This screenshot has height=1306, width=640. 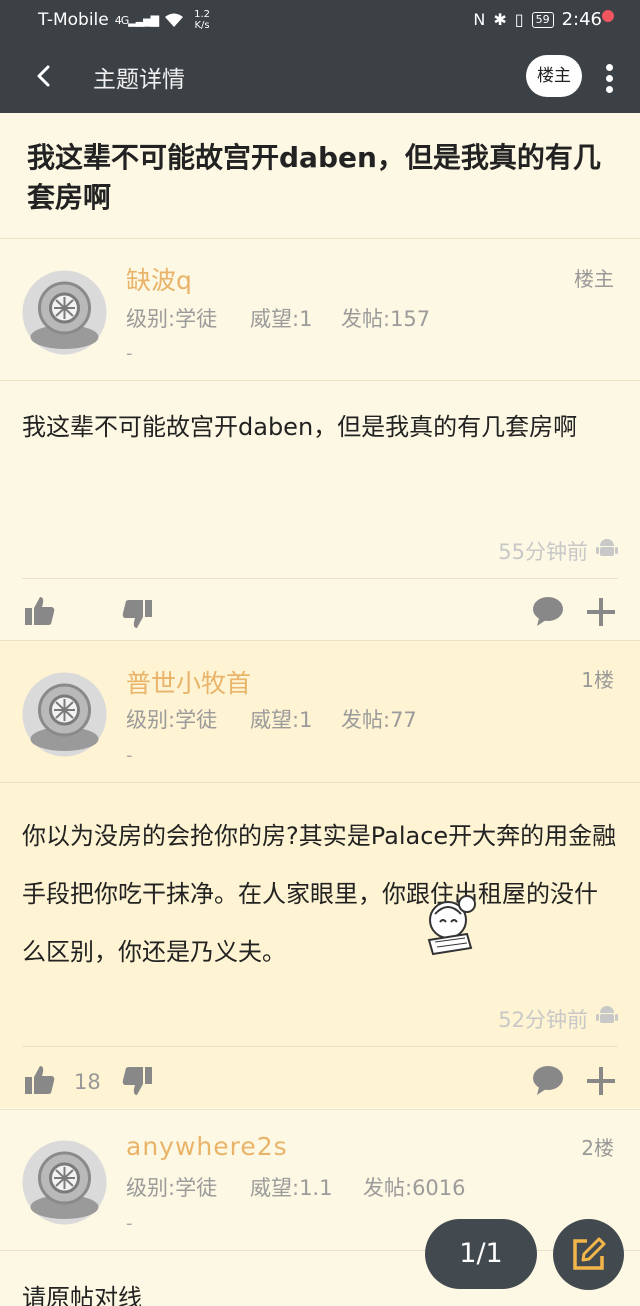 What do you see at coordinates (314, 177) in the screenshot?
I see `topic-title: 我这辈不可能故宫开daben，但是我真的有几套房啊` at bounding box center [314, 177].